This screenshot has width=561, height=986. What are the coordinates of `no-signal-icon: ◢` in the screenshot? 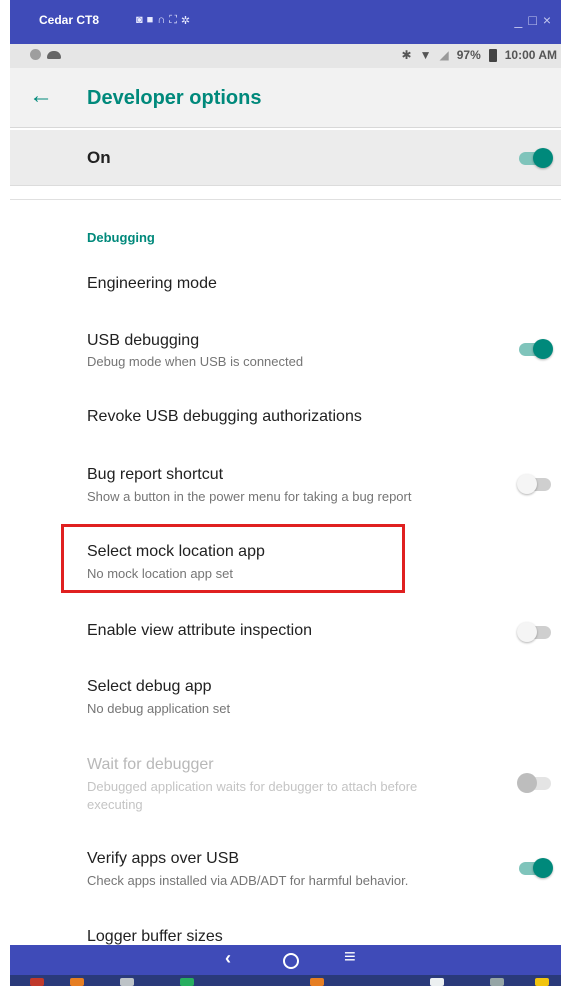 It's located at (444, 55).